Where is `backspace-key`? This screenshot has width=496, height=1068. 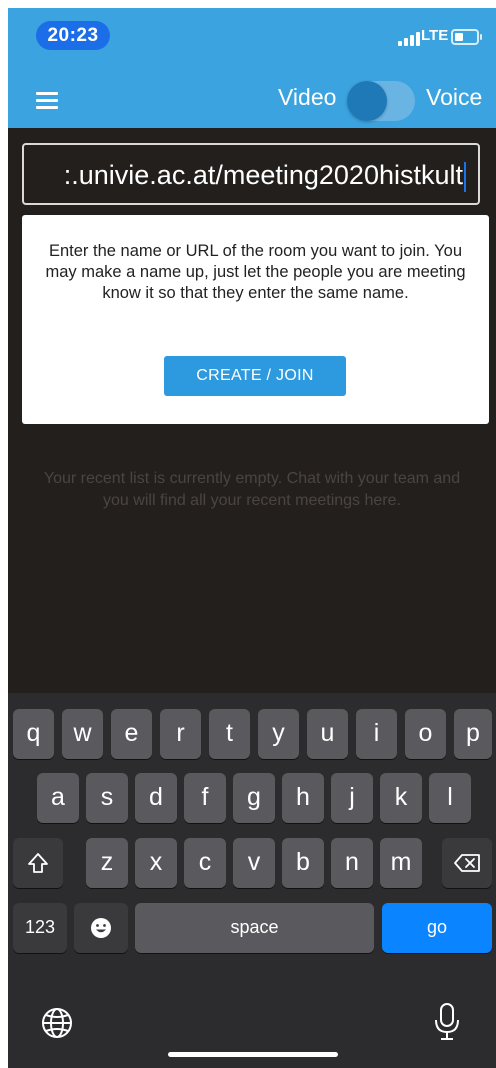 backspace-key is located at coordinates (467, 863).